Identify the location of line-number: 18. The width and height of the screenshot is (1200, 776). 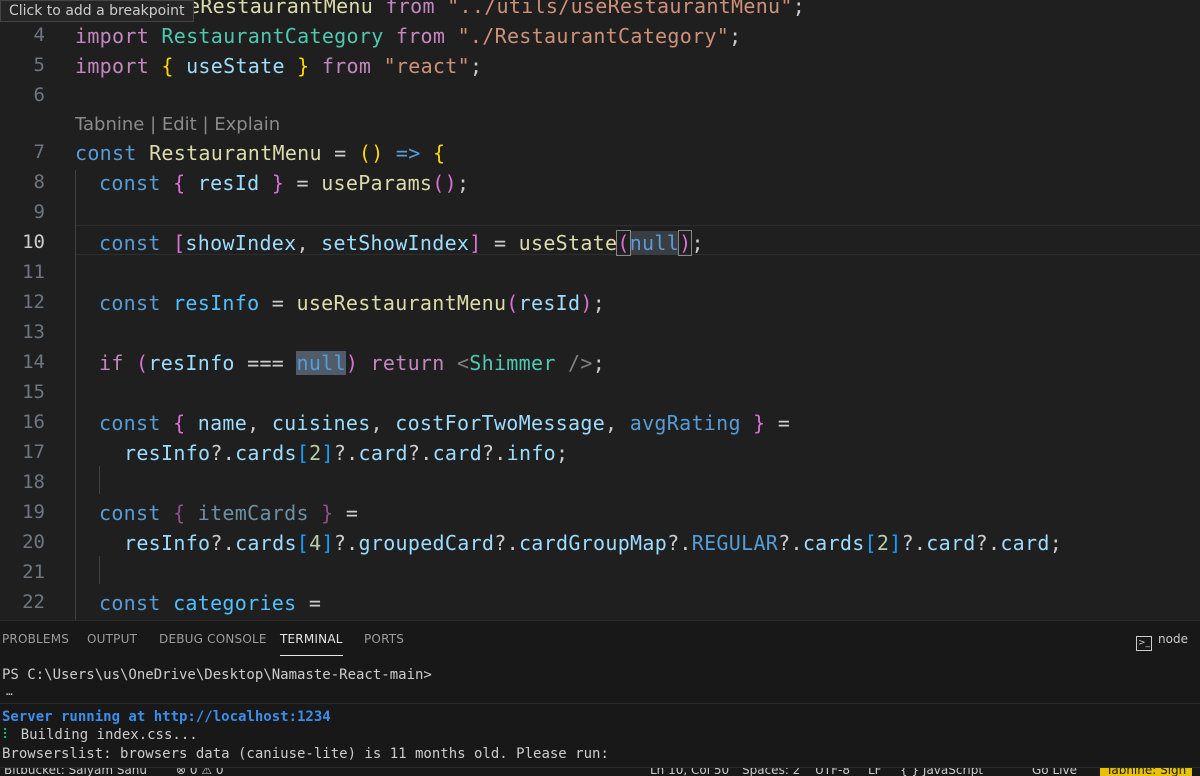
(22, 482).